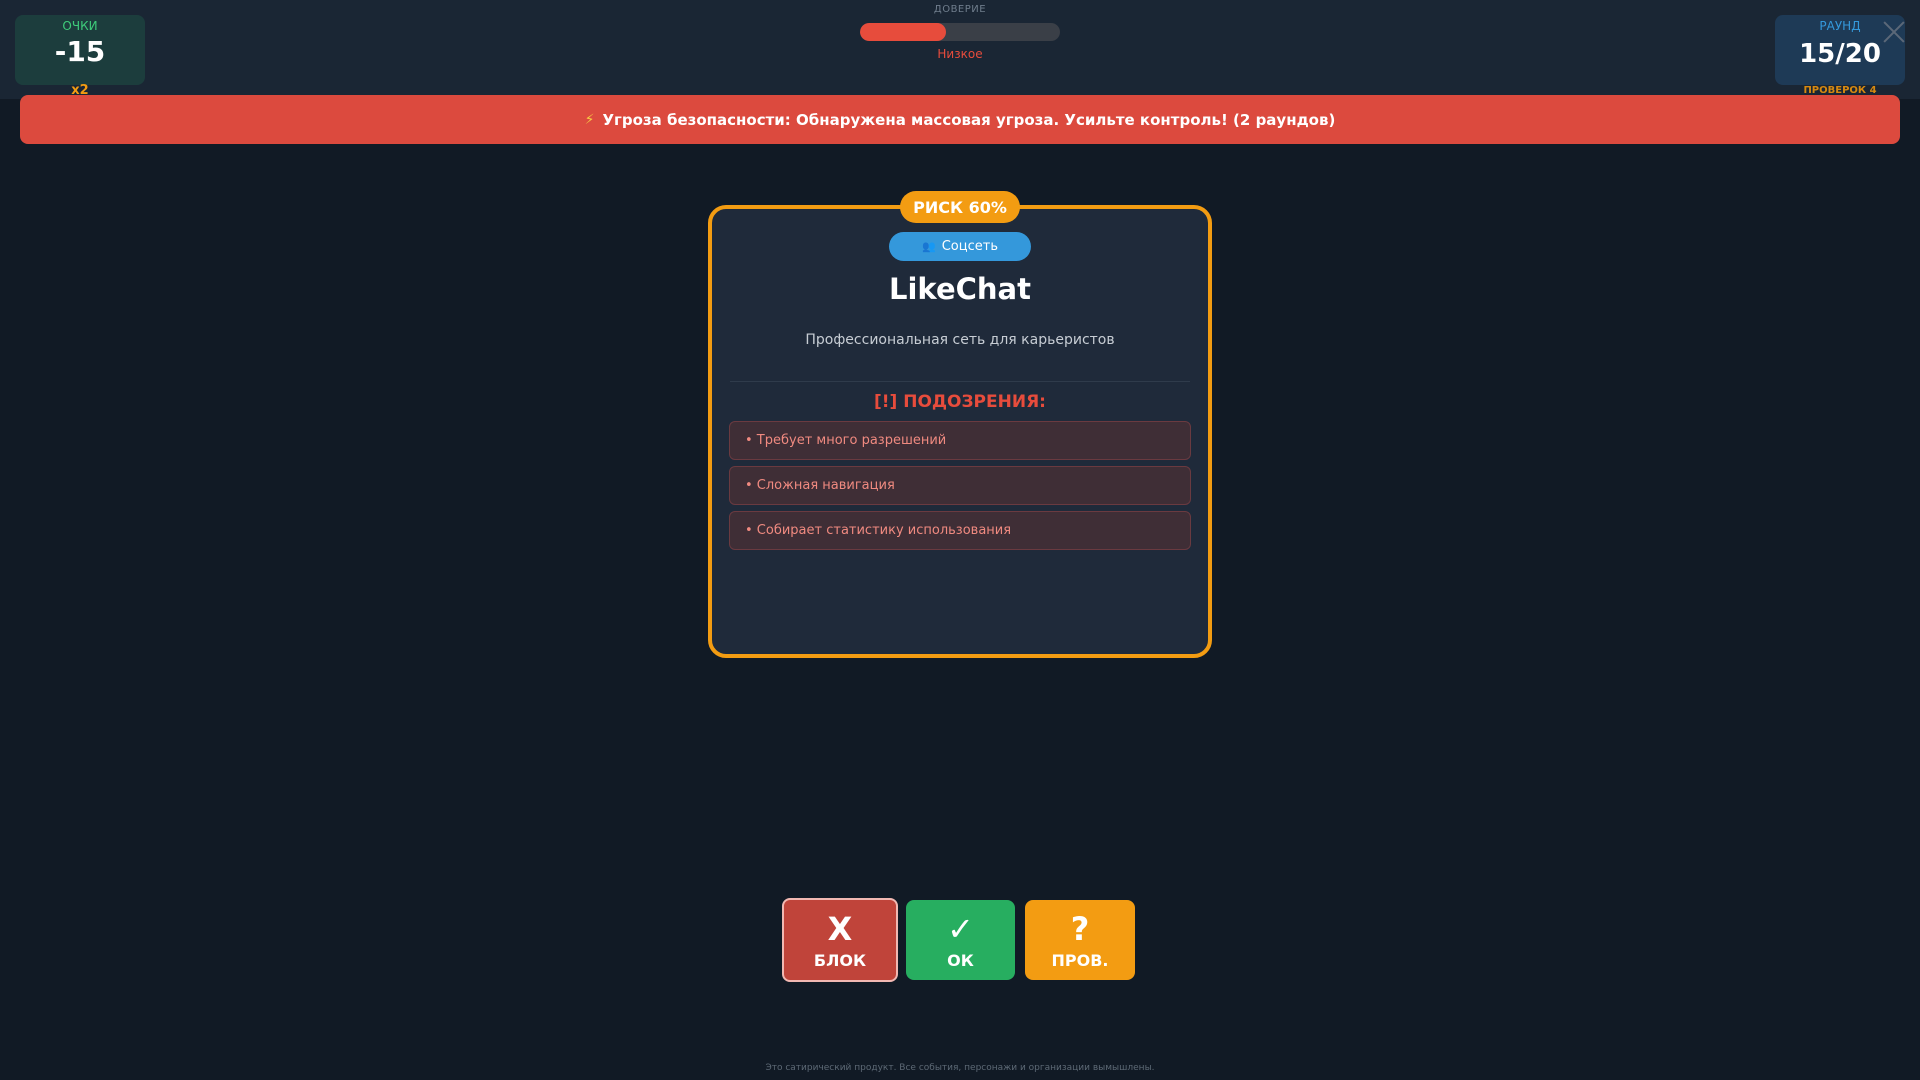 This screenshot has width=1920, height=1080. I want to click on score-value: -15, so click(80, 51).